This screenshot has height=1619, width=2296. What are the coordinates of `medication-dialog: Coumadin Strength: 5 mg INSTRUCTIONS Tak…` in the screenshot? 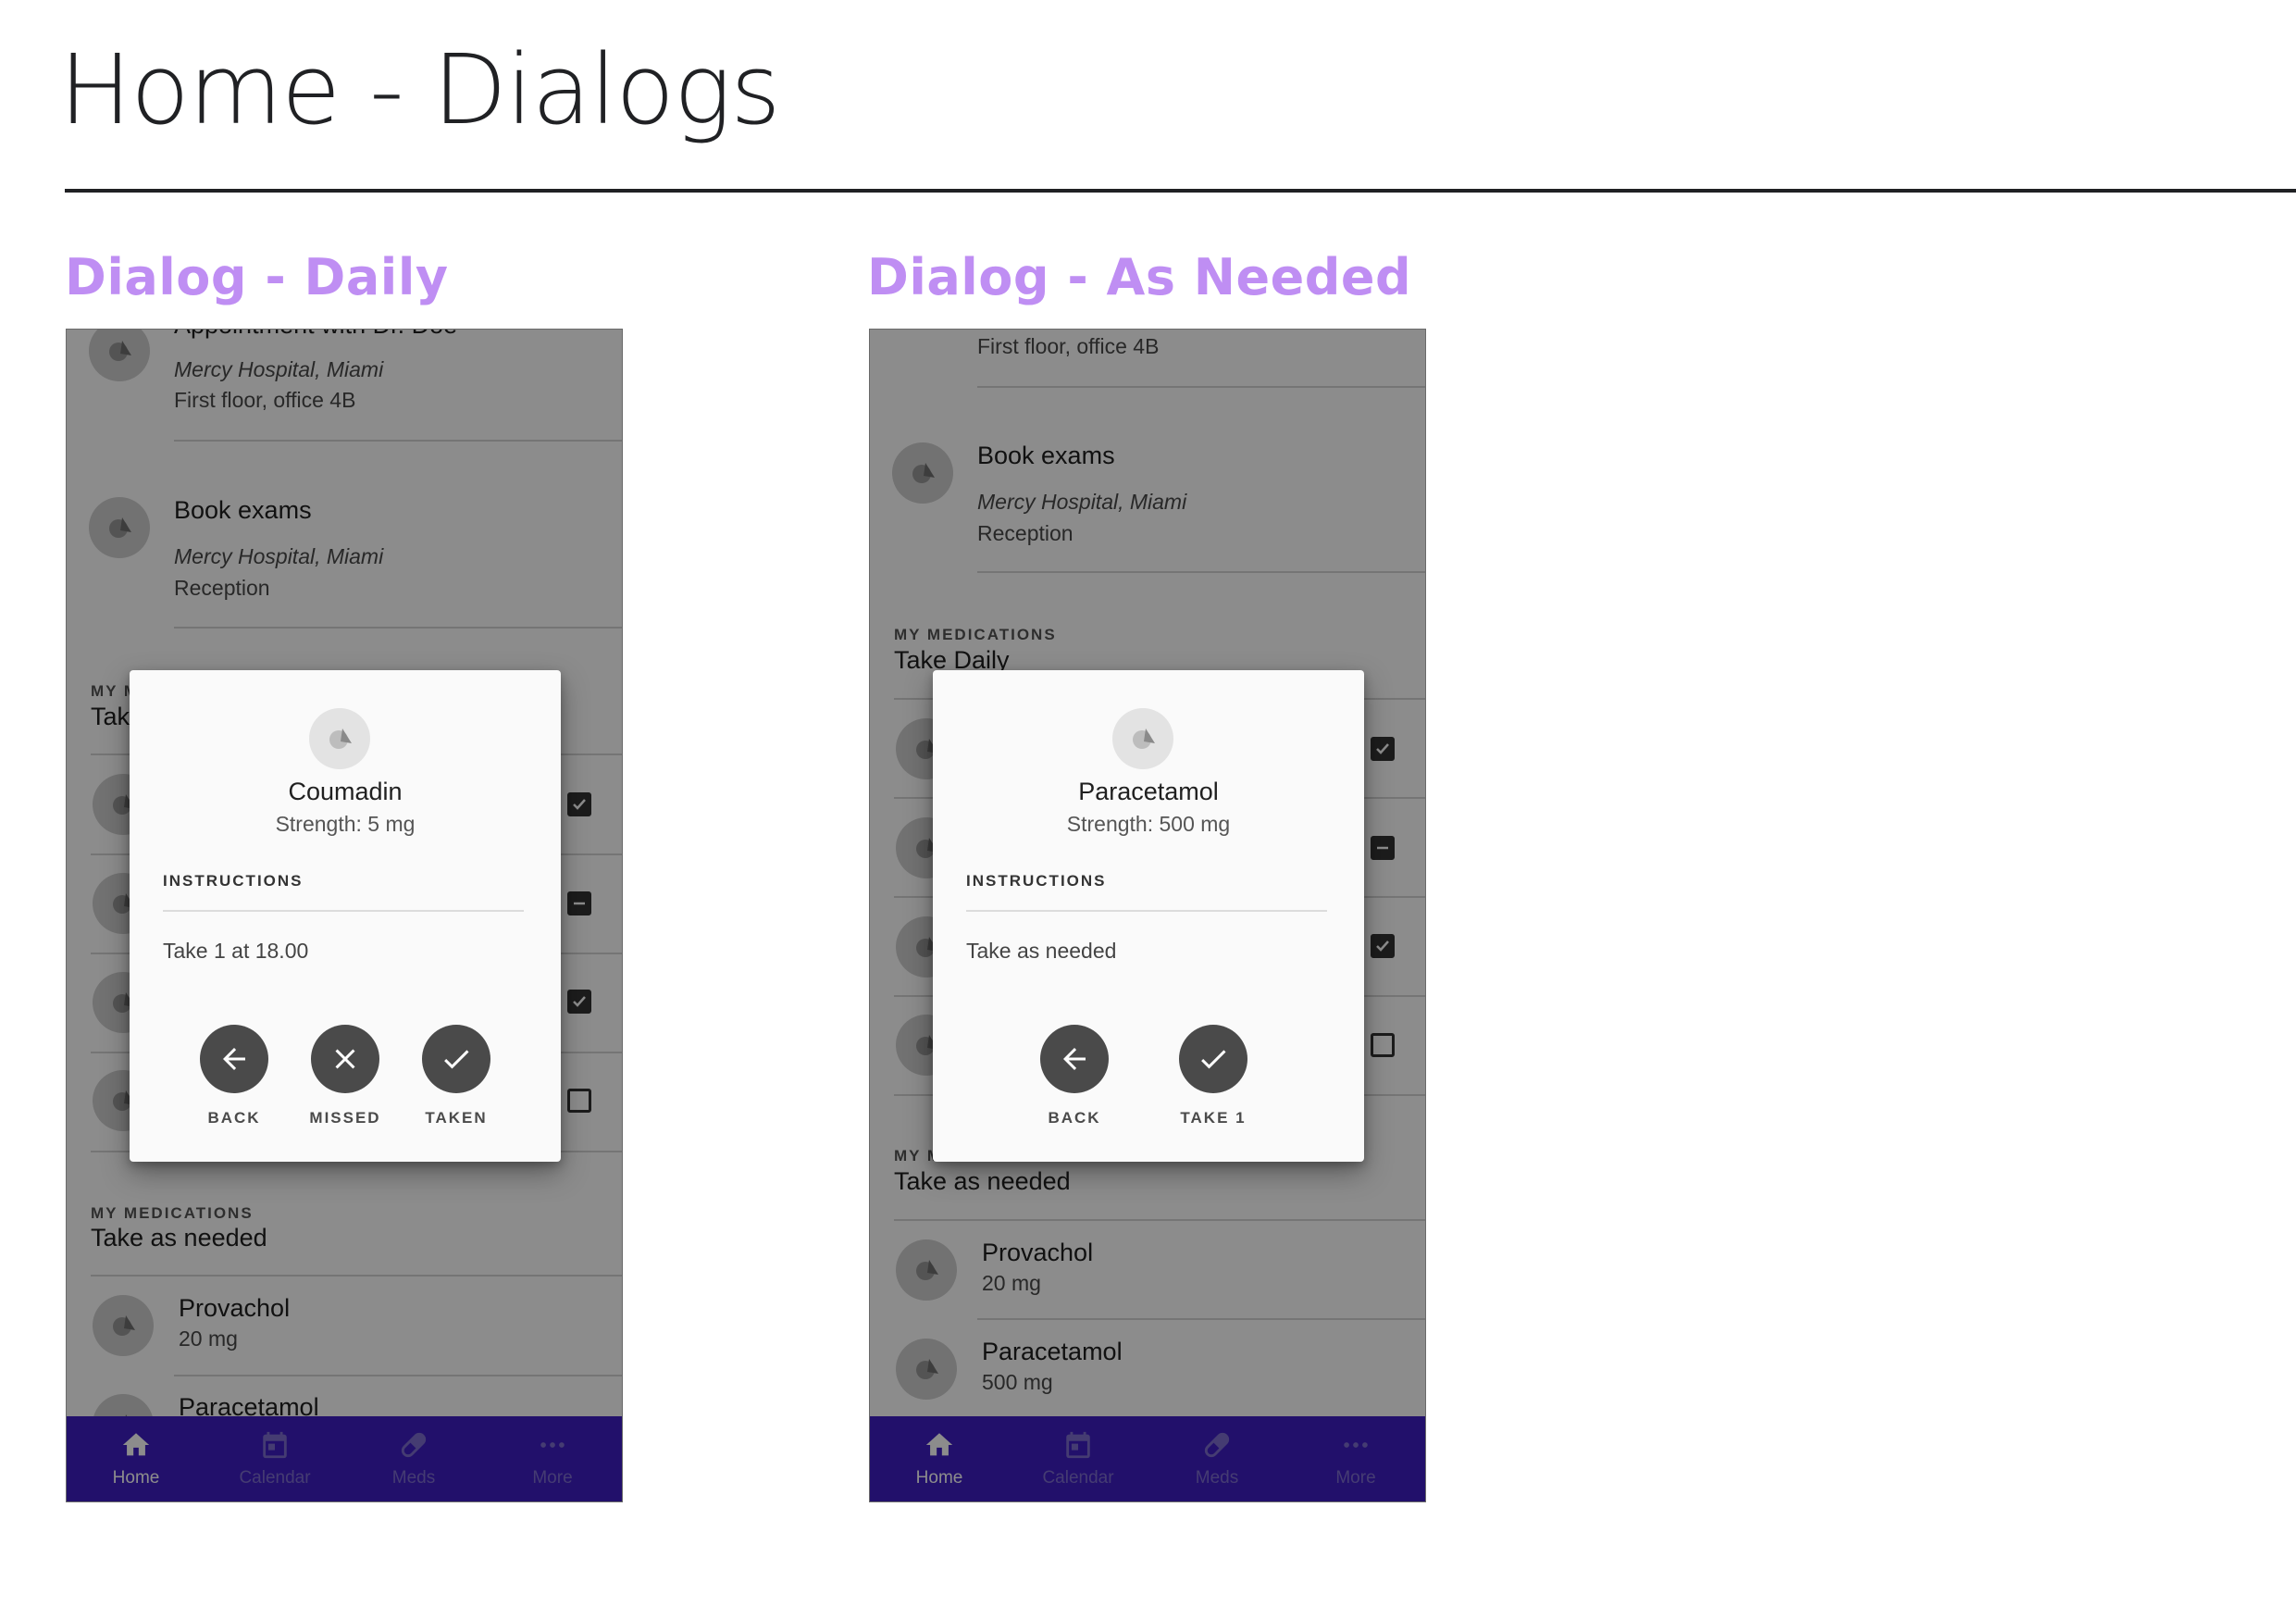 It's located at (346, 916).